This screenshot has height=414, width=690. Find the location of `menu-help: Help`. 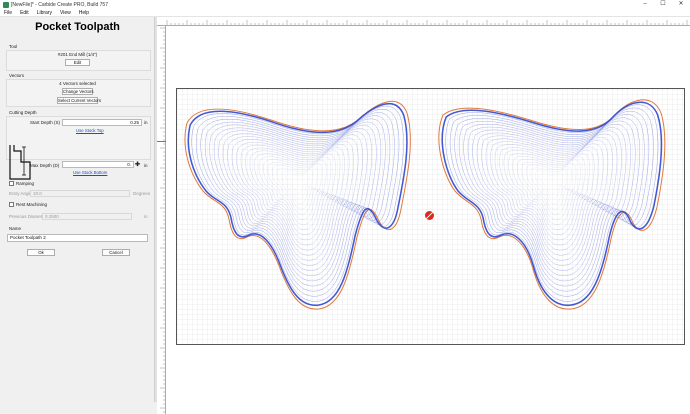

menu-help: Help is located at coordinates (84, 13).